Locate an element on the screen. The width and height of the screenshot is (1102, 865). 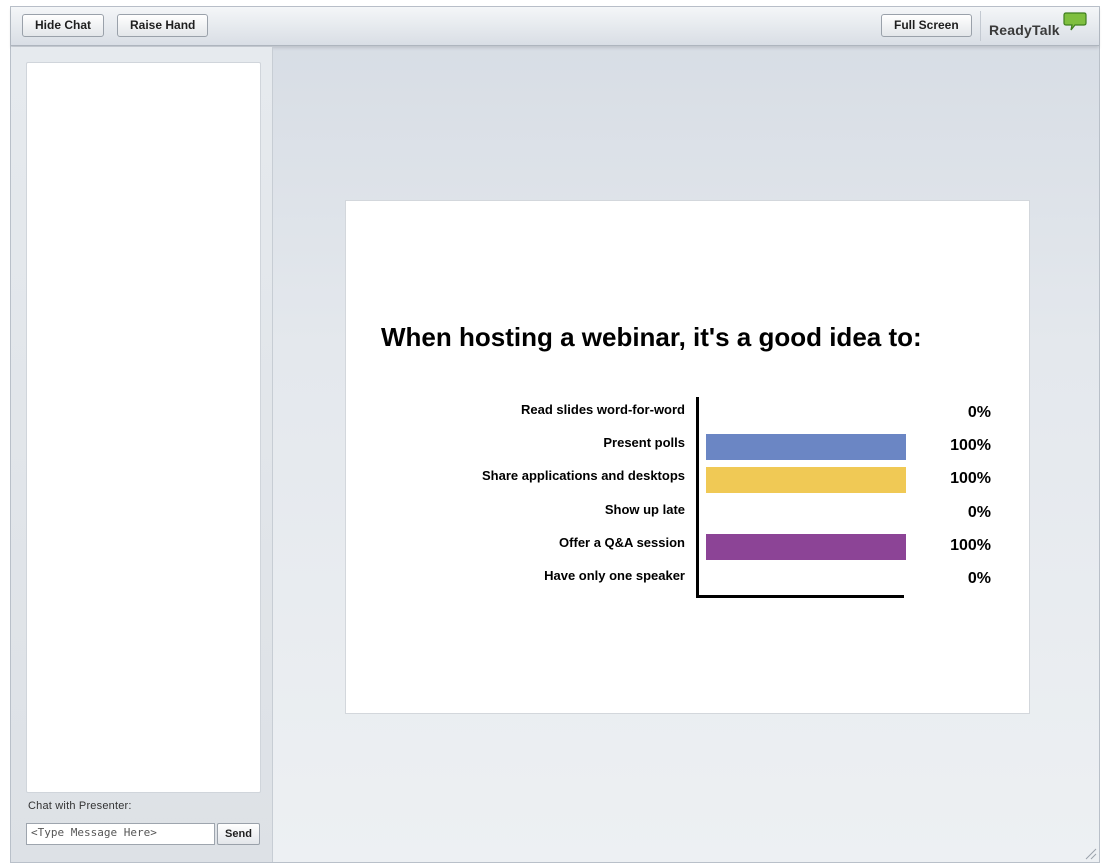
resize-grip-icon is located at coordinates (1090, 853).